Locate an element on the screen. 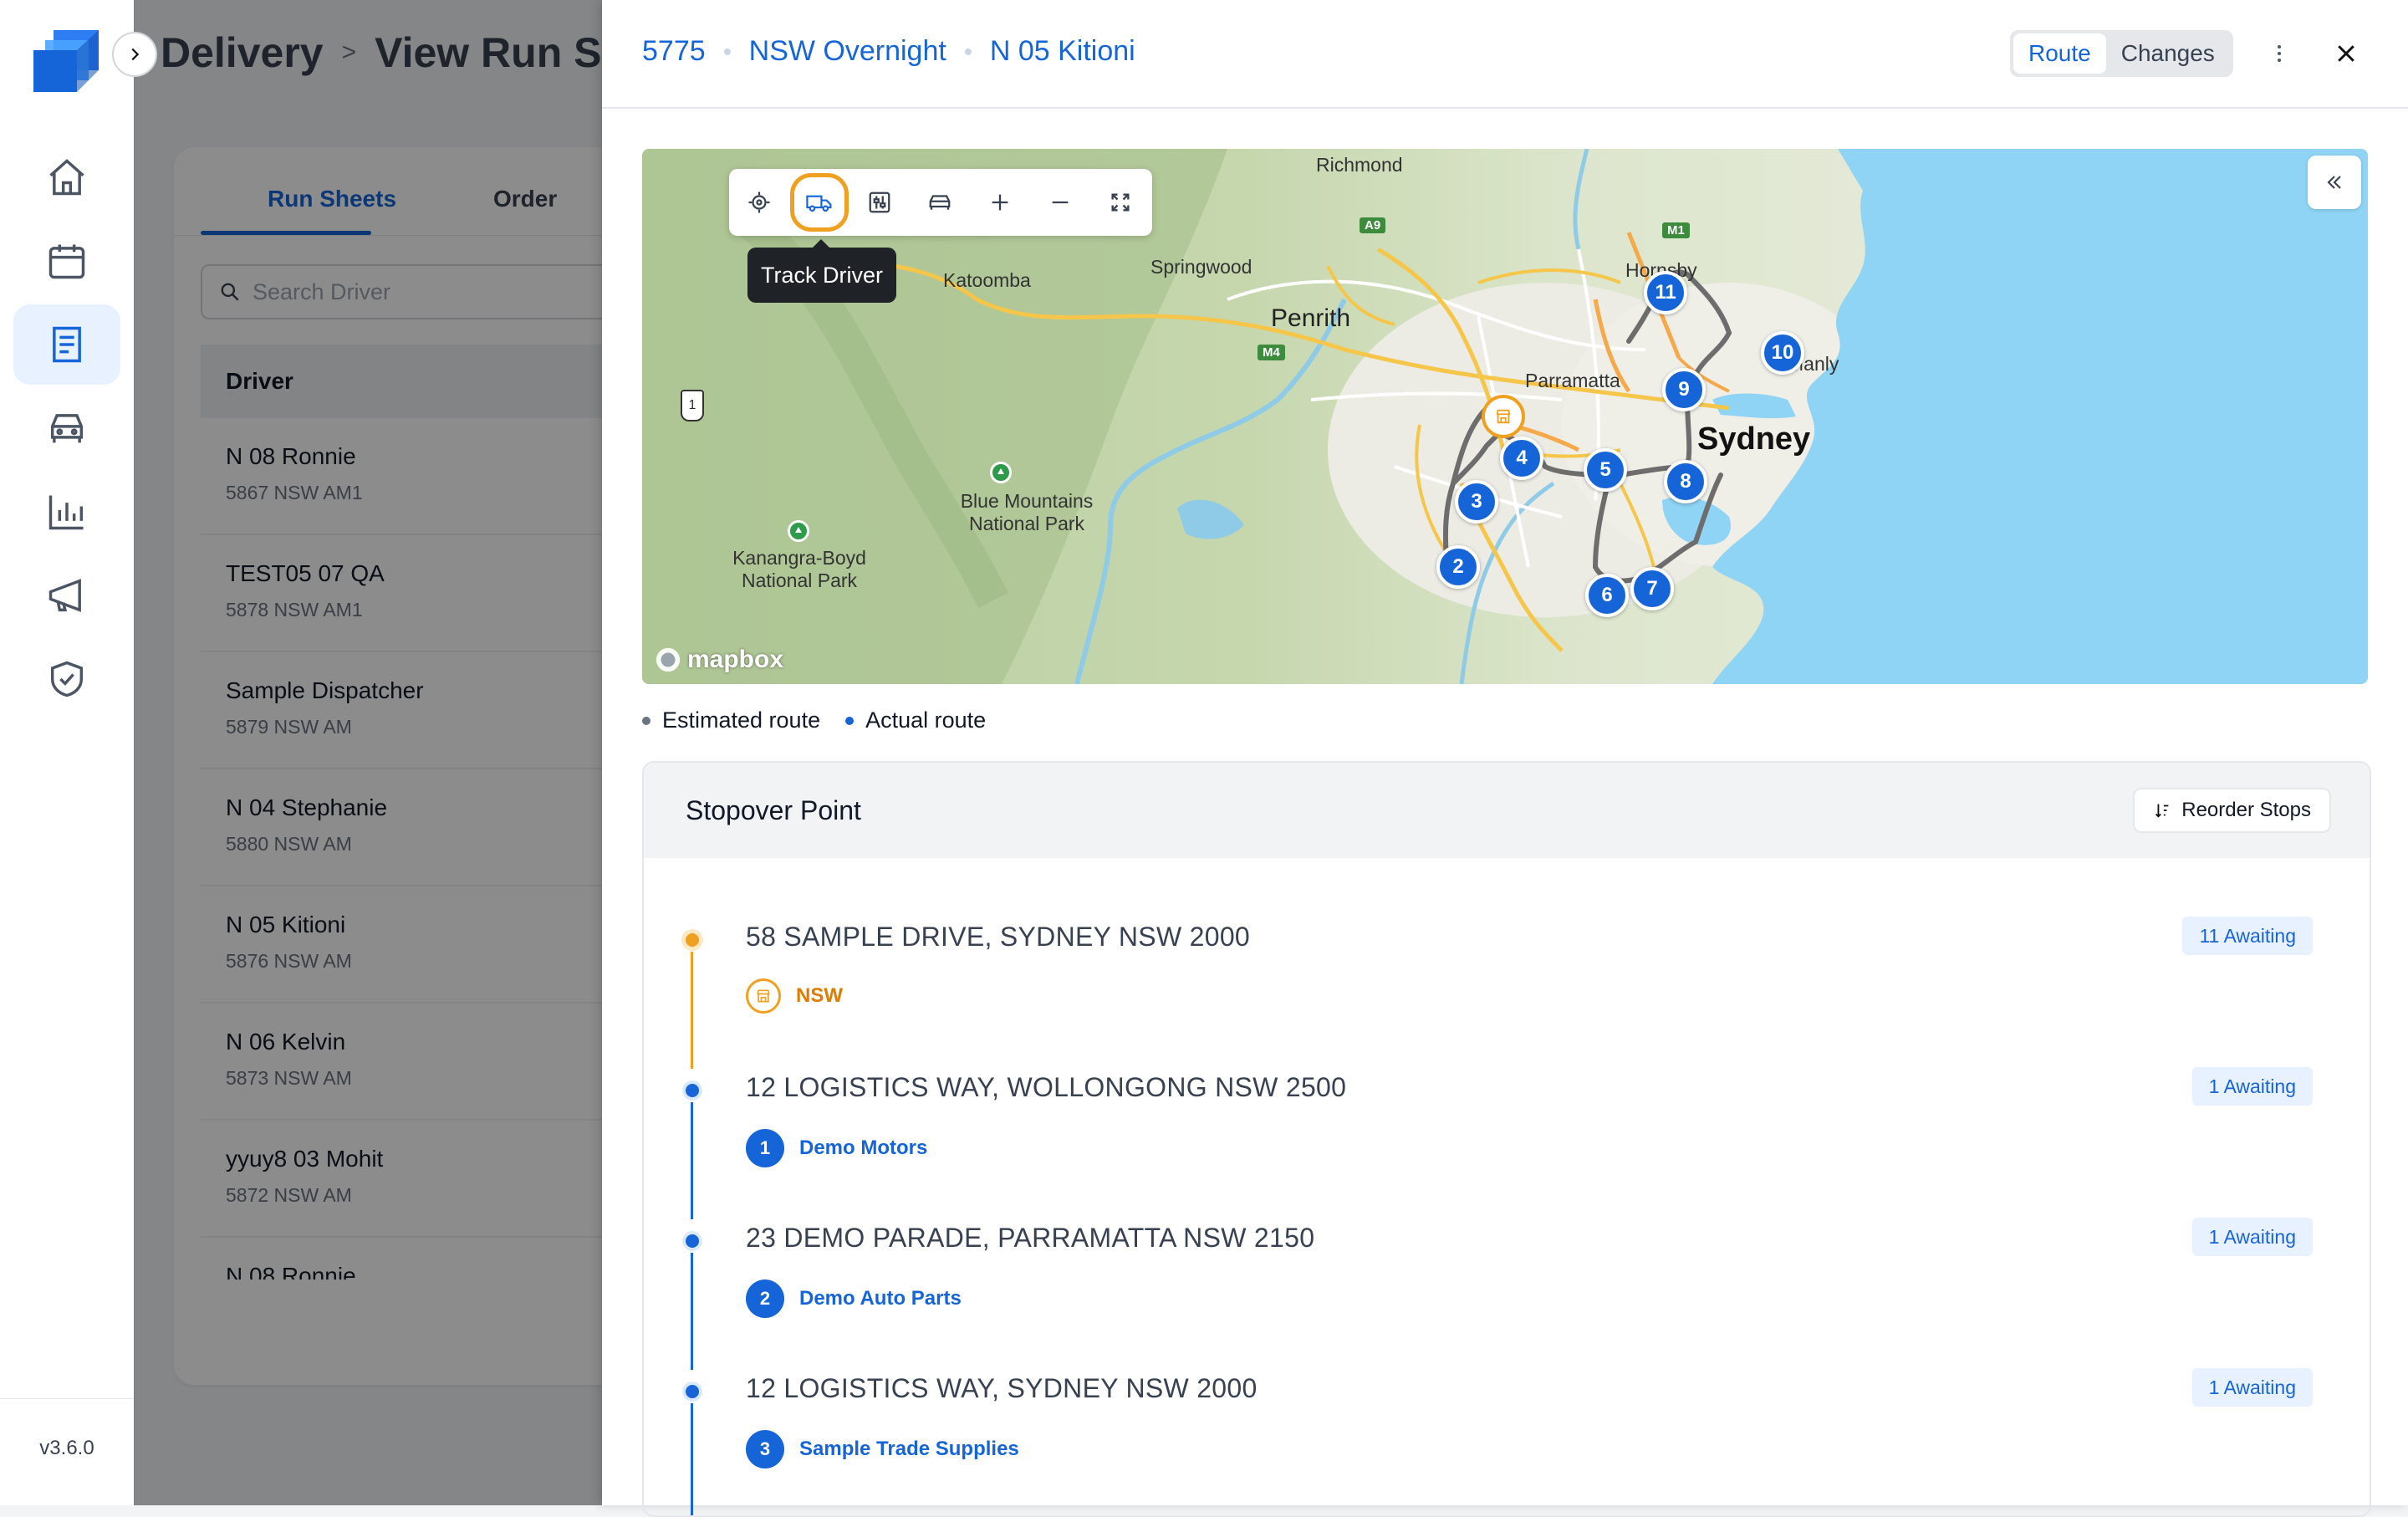  store-icon is located at coordinates (1504, 416).